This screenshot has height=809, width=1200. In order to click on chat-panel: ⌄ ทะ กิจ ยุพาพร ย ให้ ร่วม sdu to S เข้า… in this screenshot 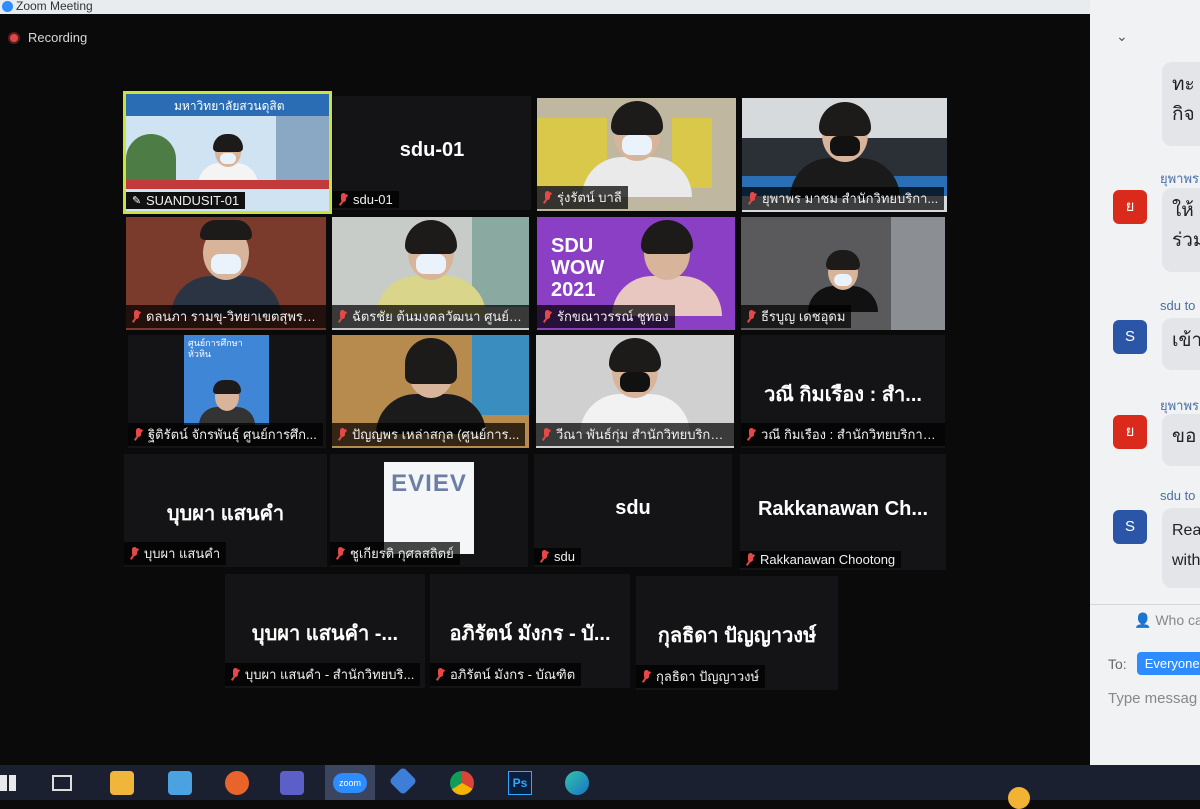, I will do `click(1145, 382)`.